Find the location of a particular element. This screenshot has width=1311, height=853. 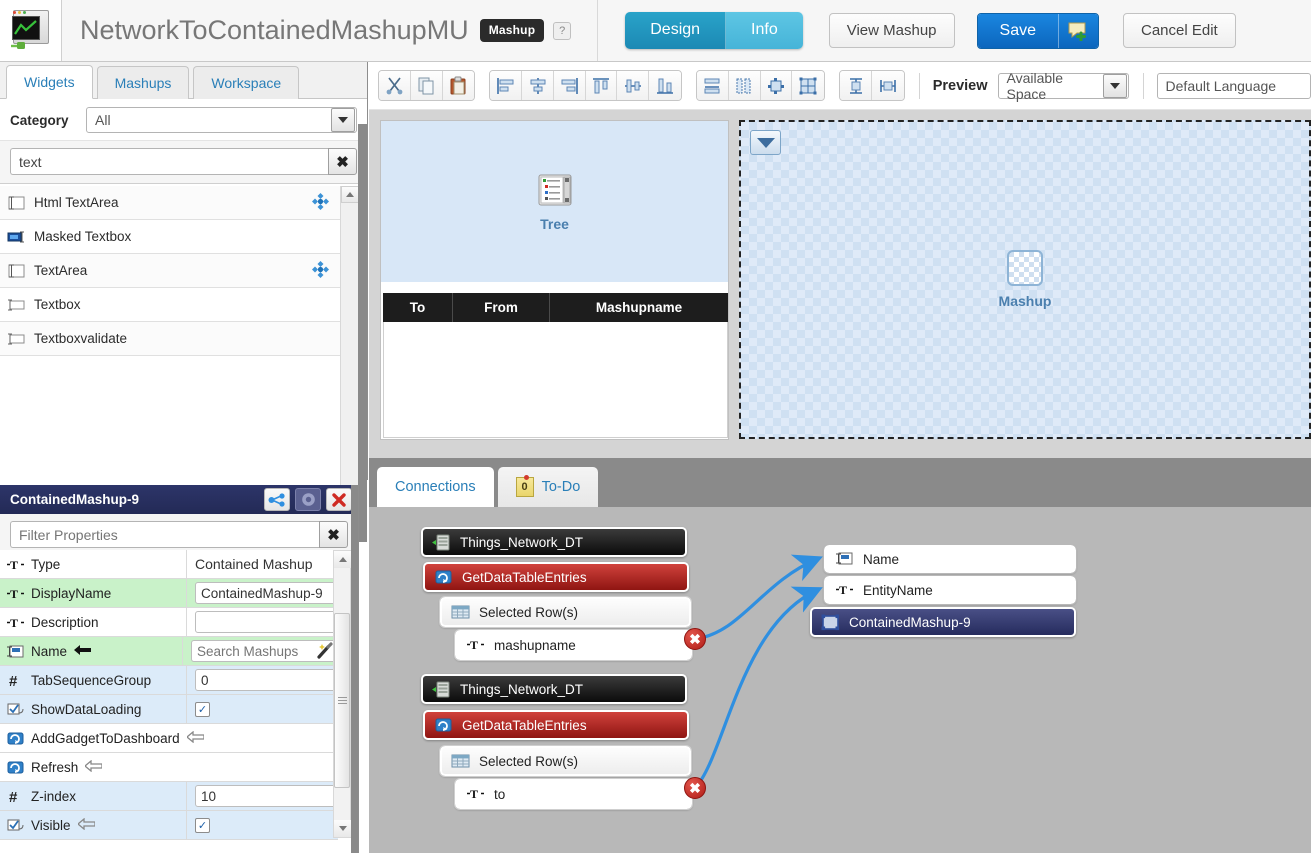

left-panel-edge-scroll is located at coordinates (362, 333).